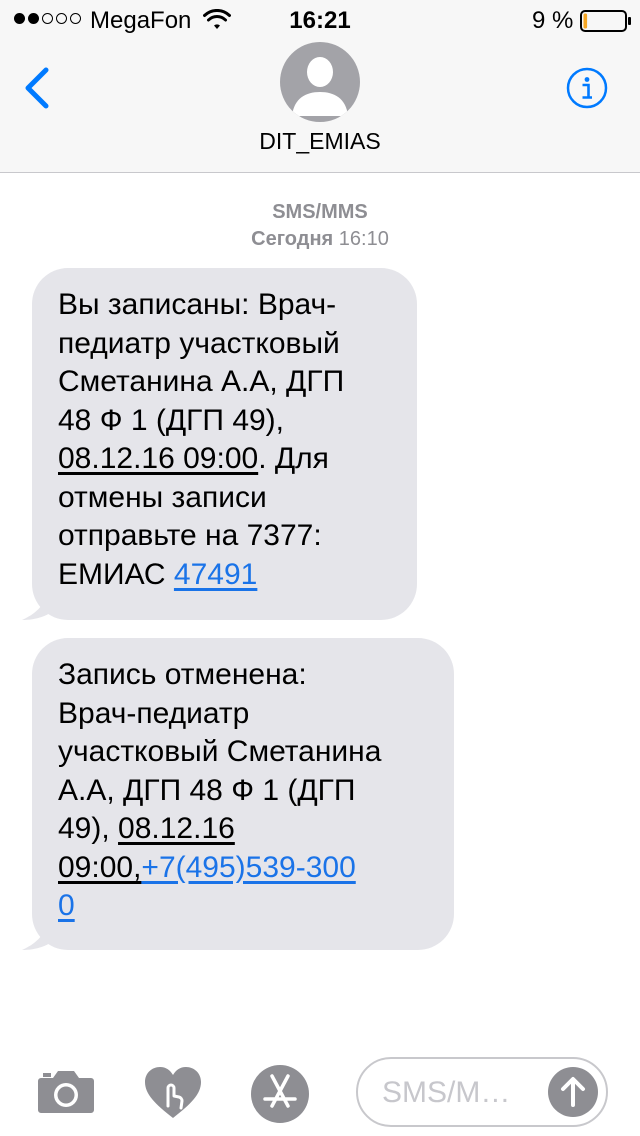 This screenshot has width=640, height=1136. I want to click on message-service-label: SMS/MMS, so click(320, 212).